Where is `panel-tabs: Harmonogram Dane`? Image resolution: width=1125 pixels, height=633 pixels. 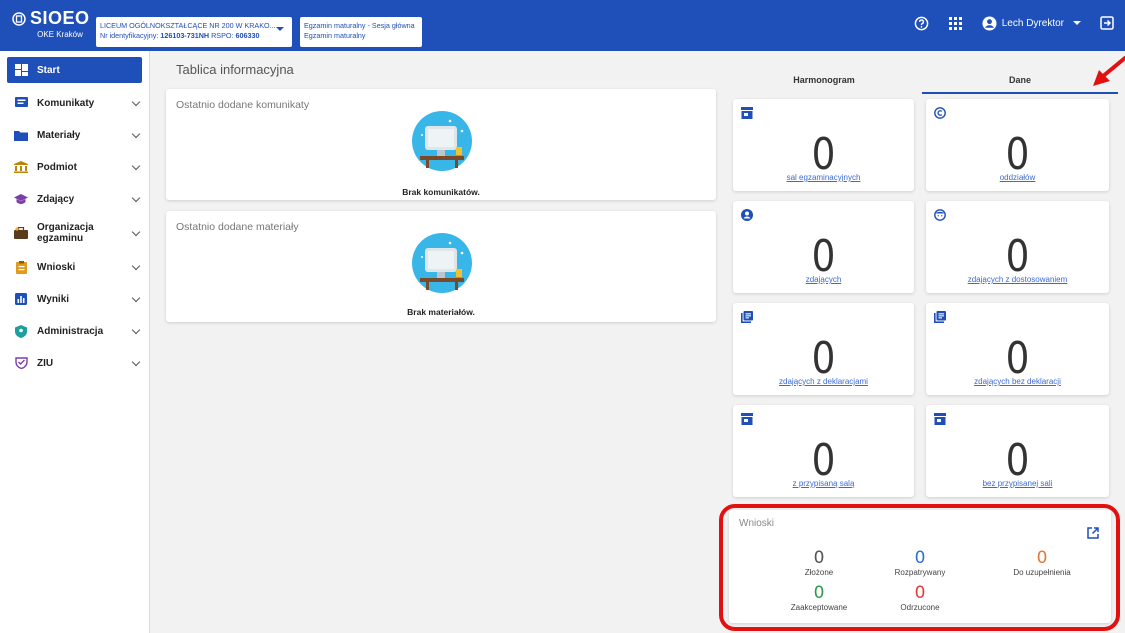 panel-tabs: Harmonogram Dane is located at coordinates (922, 82).